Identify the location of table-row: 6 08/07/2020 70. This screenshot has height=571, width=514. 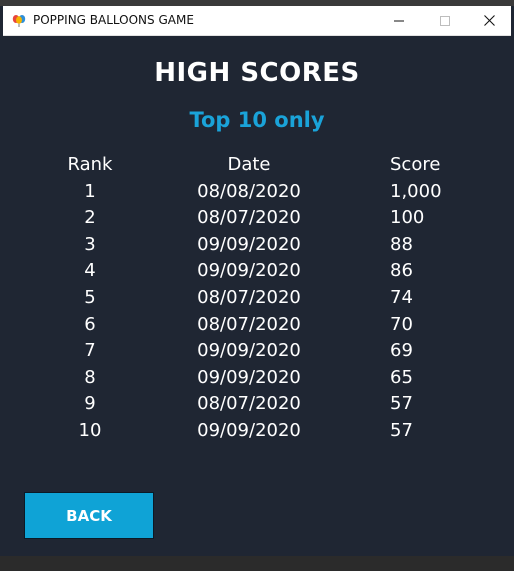
(257, 327).